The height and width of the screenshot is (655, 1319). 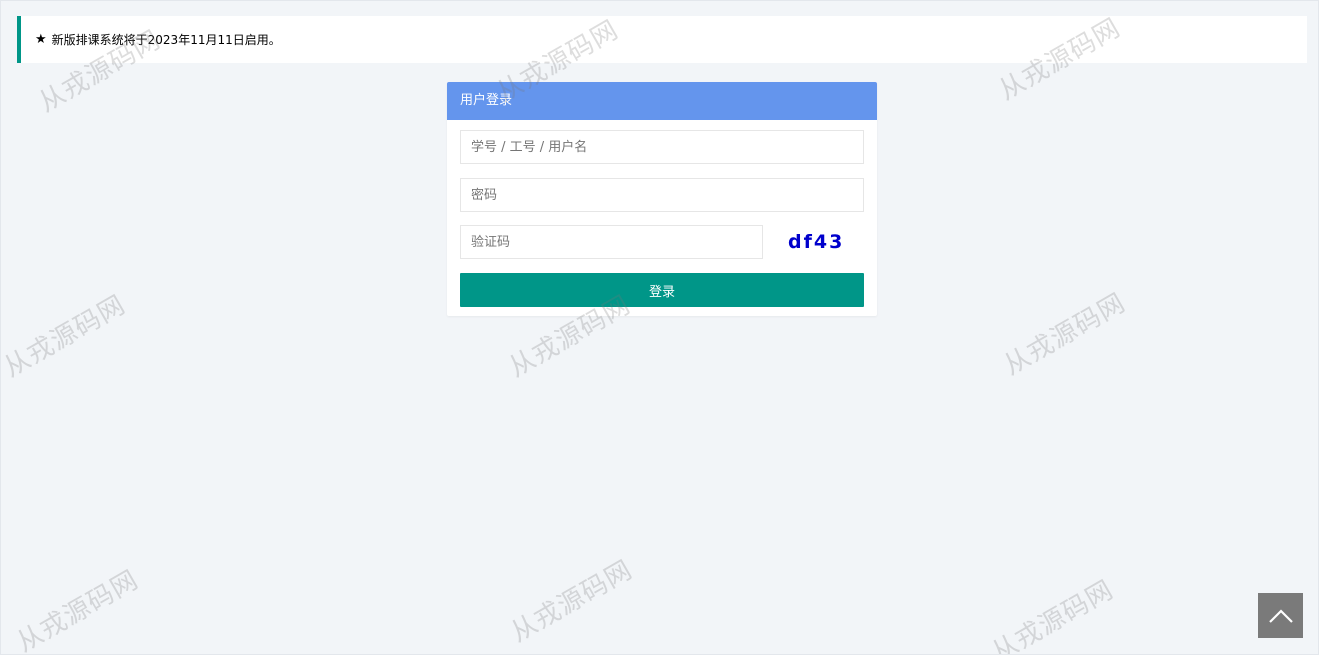 I want to click on back-to-top-button, so click(x=1280, y=615).